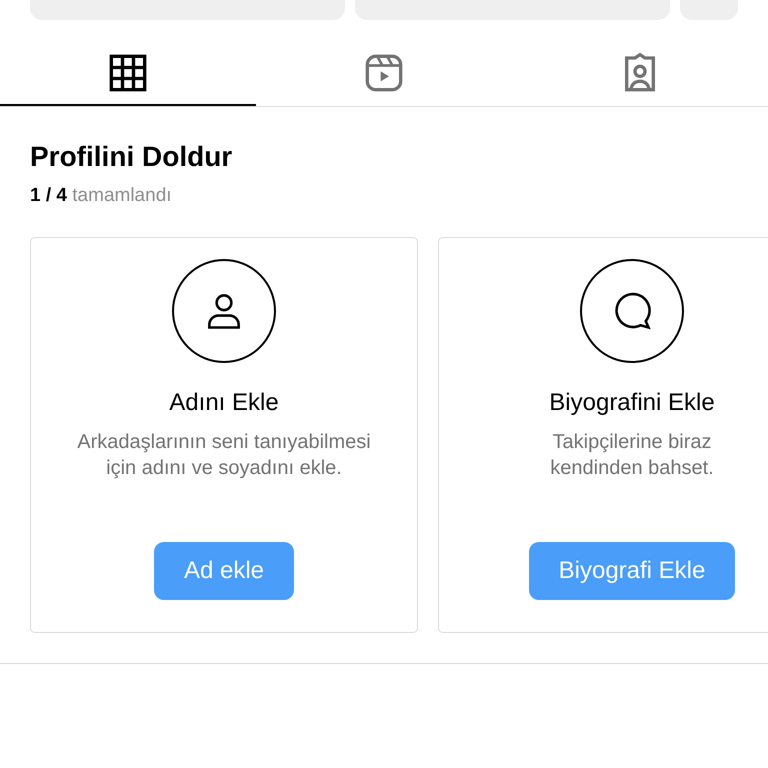 The height and width of the screenshot is (768, 768). I want to click on card-title: Adını Ekle, so click(224, 403).